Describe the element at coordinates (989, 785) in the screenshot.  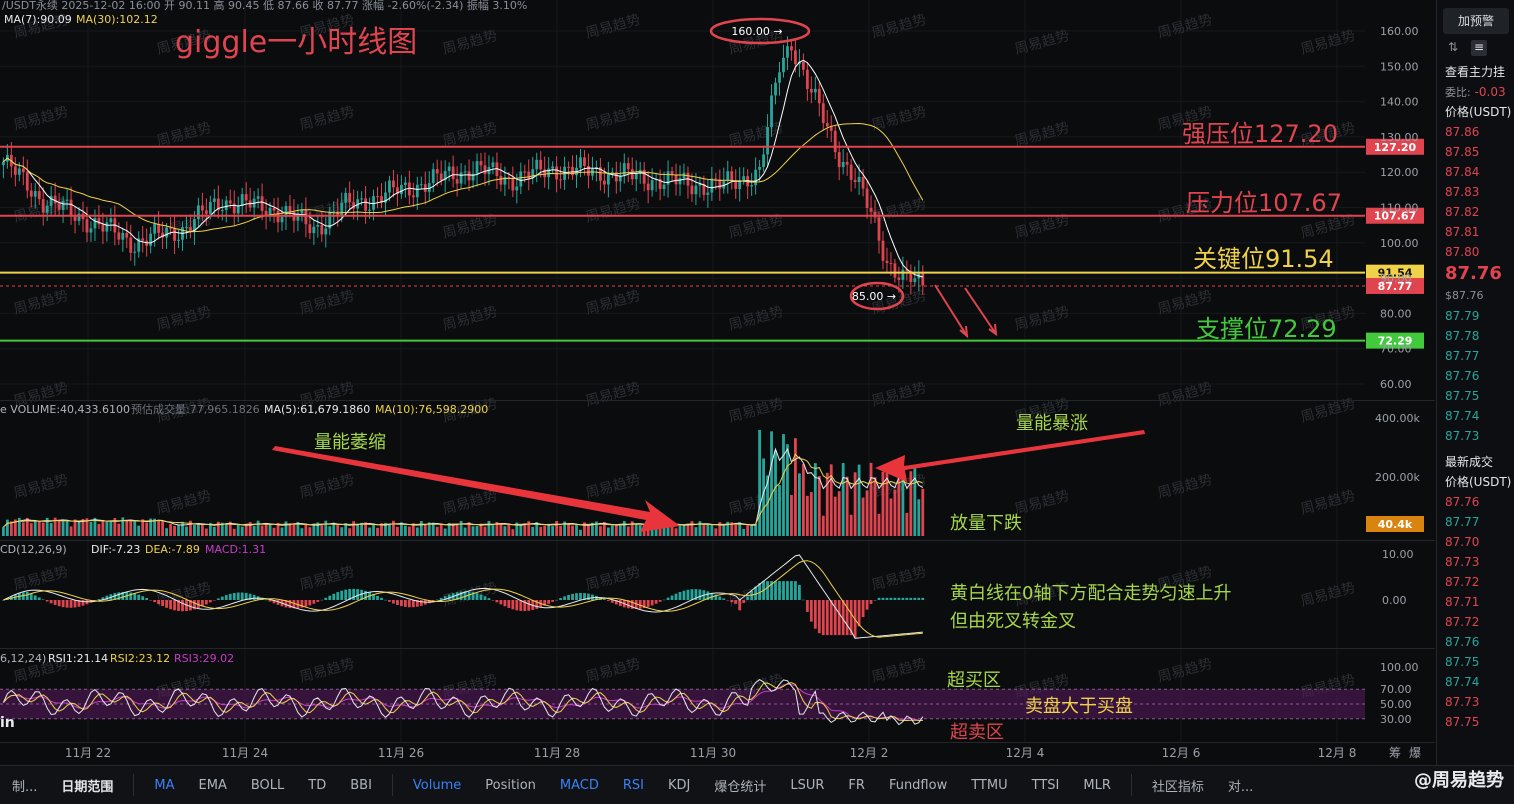
I see `indicator-tab-14: TTMU` at that location.